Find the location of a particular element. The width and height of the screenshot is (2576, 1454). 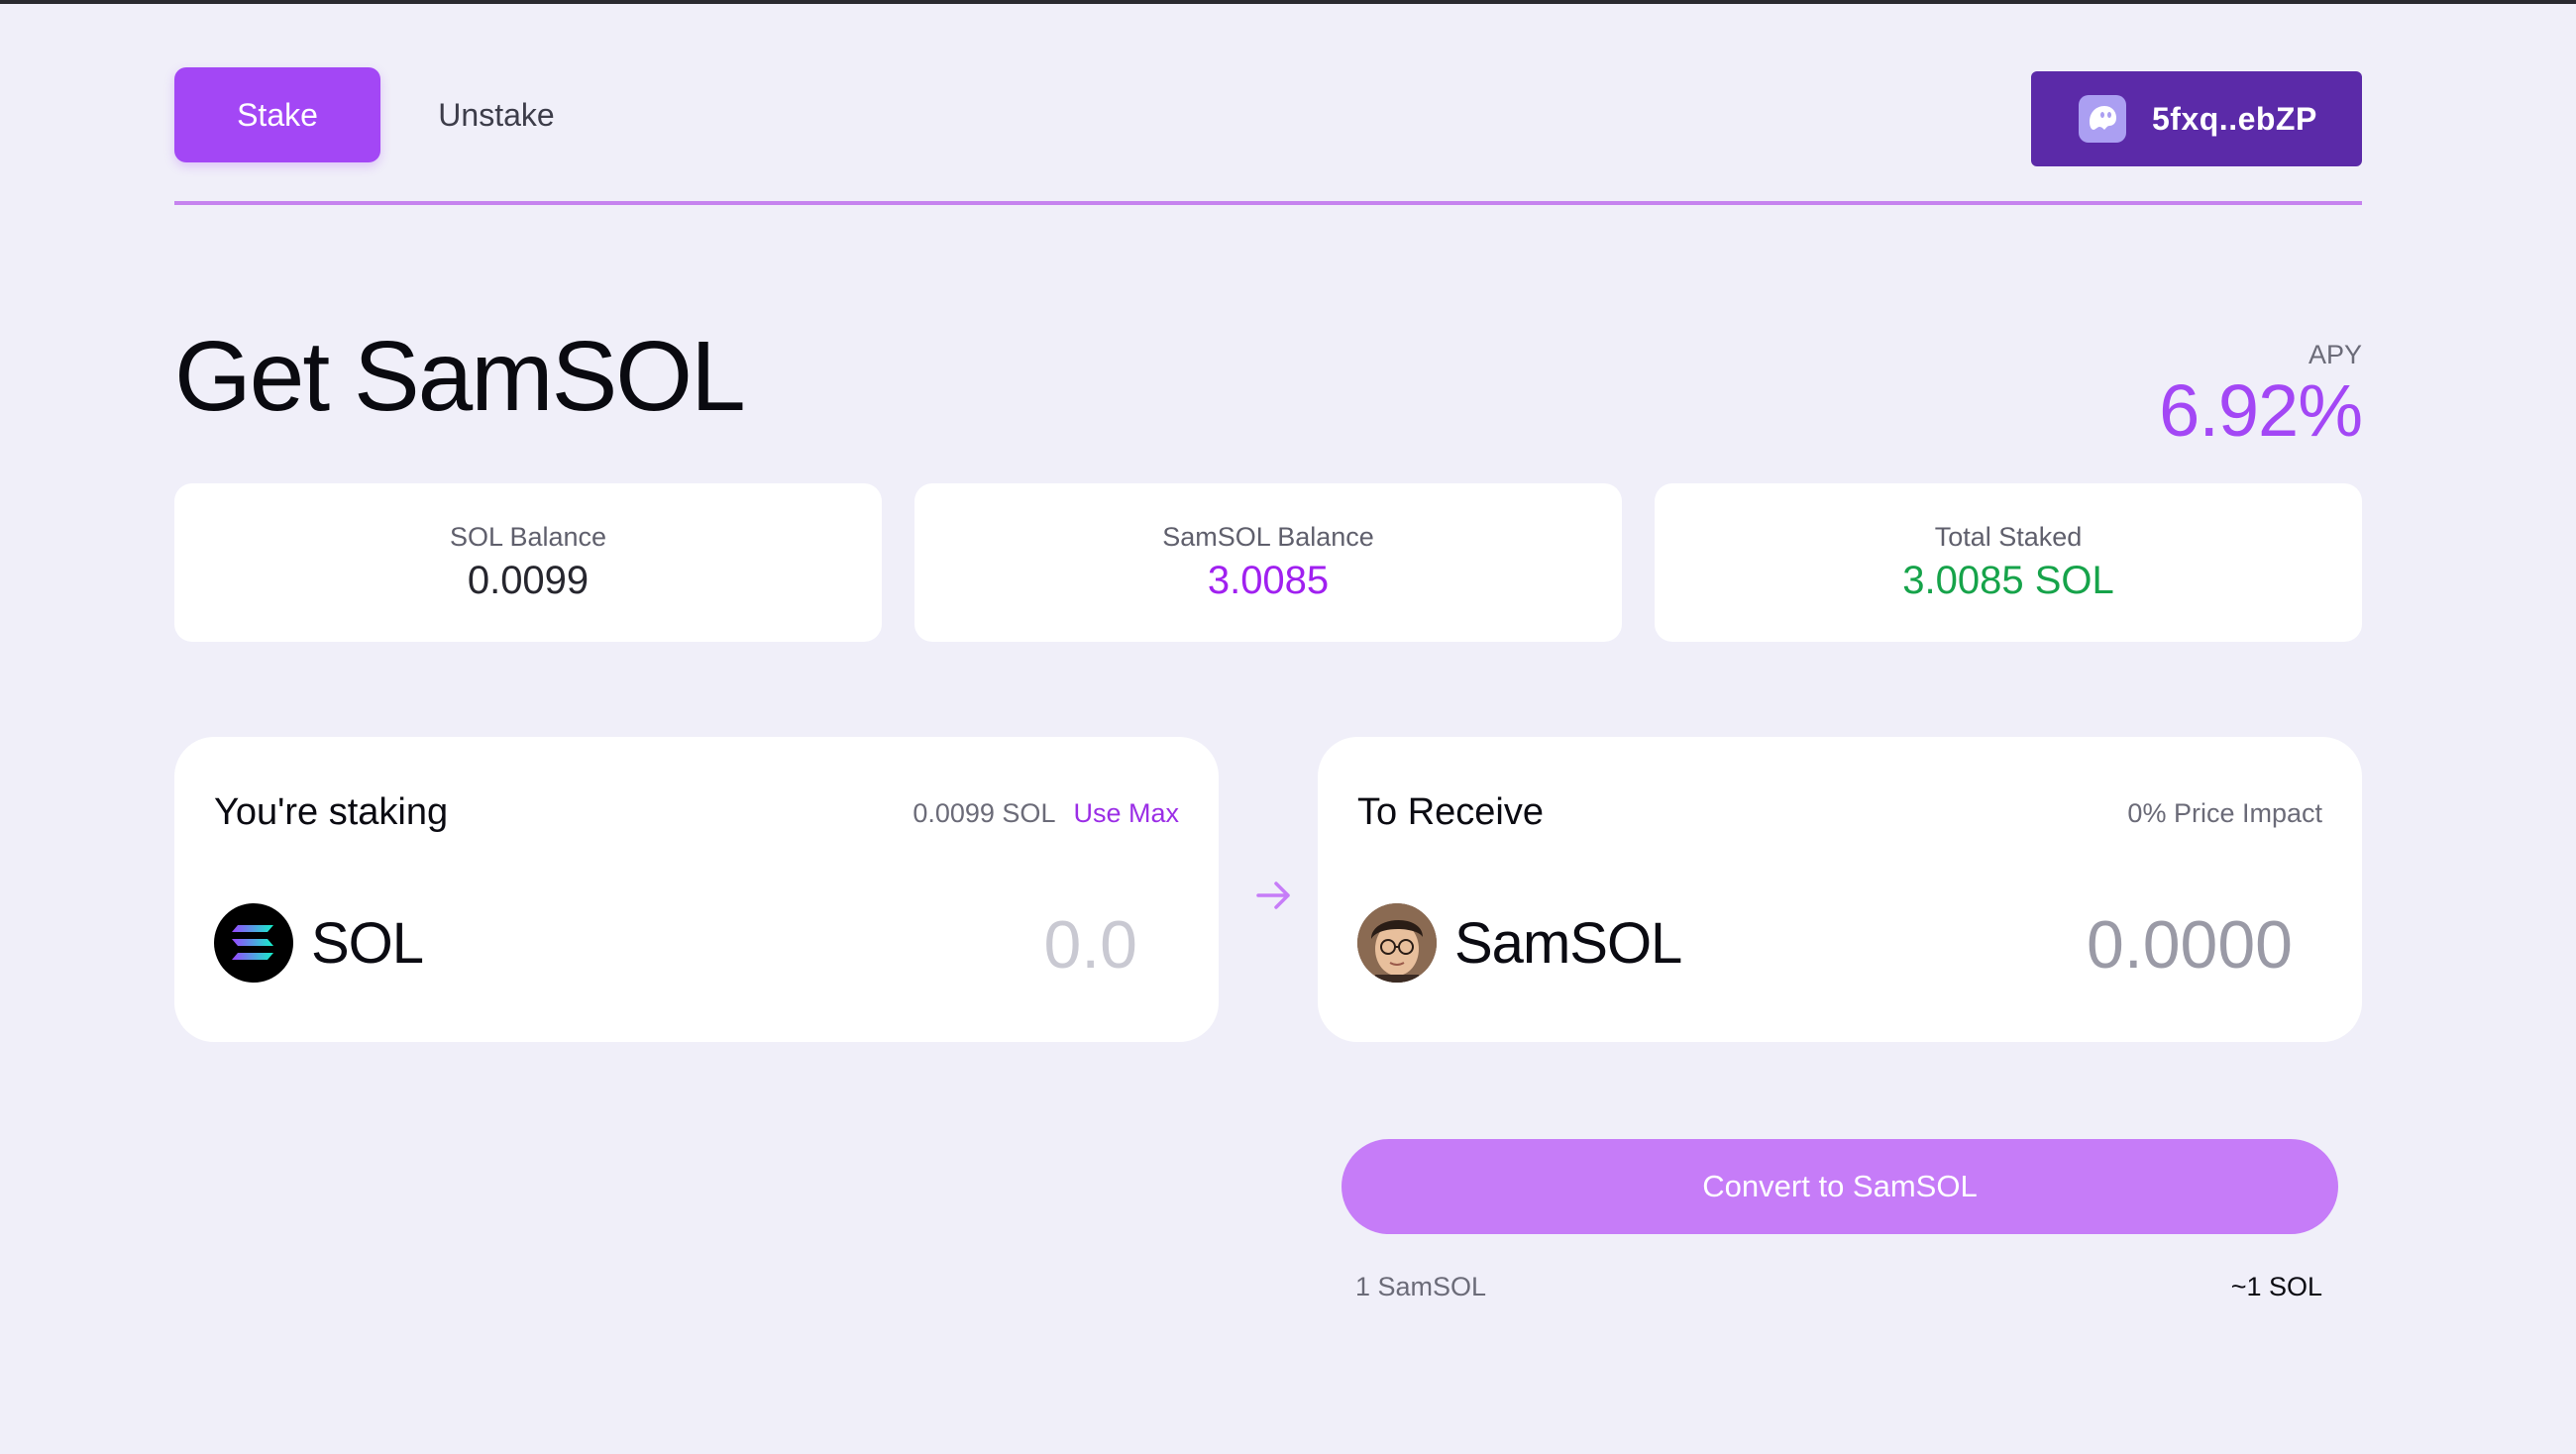

stake-balance: 0.0099 SOL is located at coordinates (984, 813).